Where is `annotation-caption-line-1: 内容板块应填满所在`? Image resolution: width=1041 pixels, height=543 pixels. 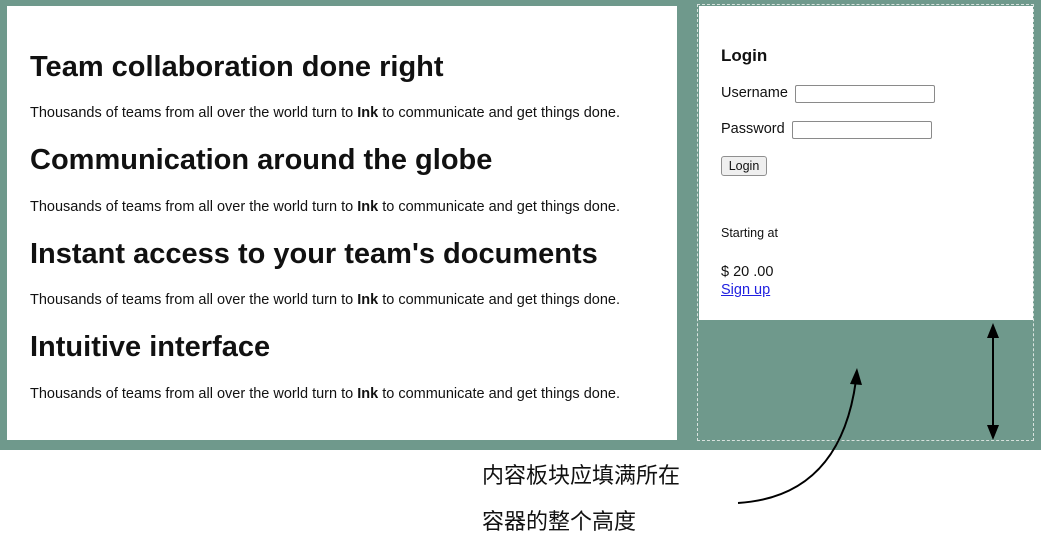 annotation-caption-line-1: 内容板块应填满所在 is located at coordinates (581, 476).